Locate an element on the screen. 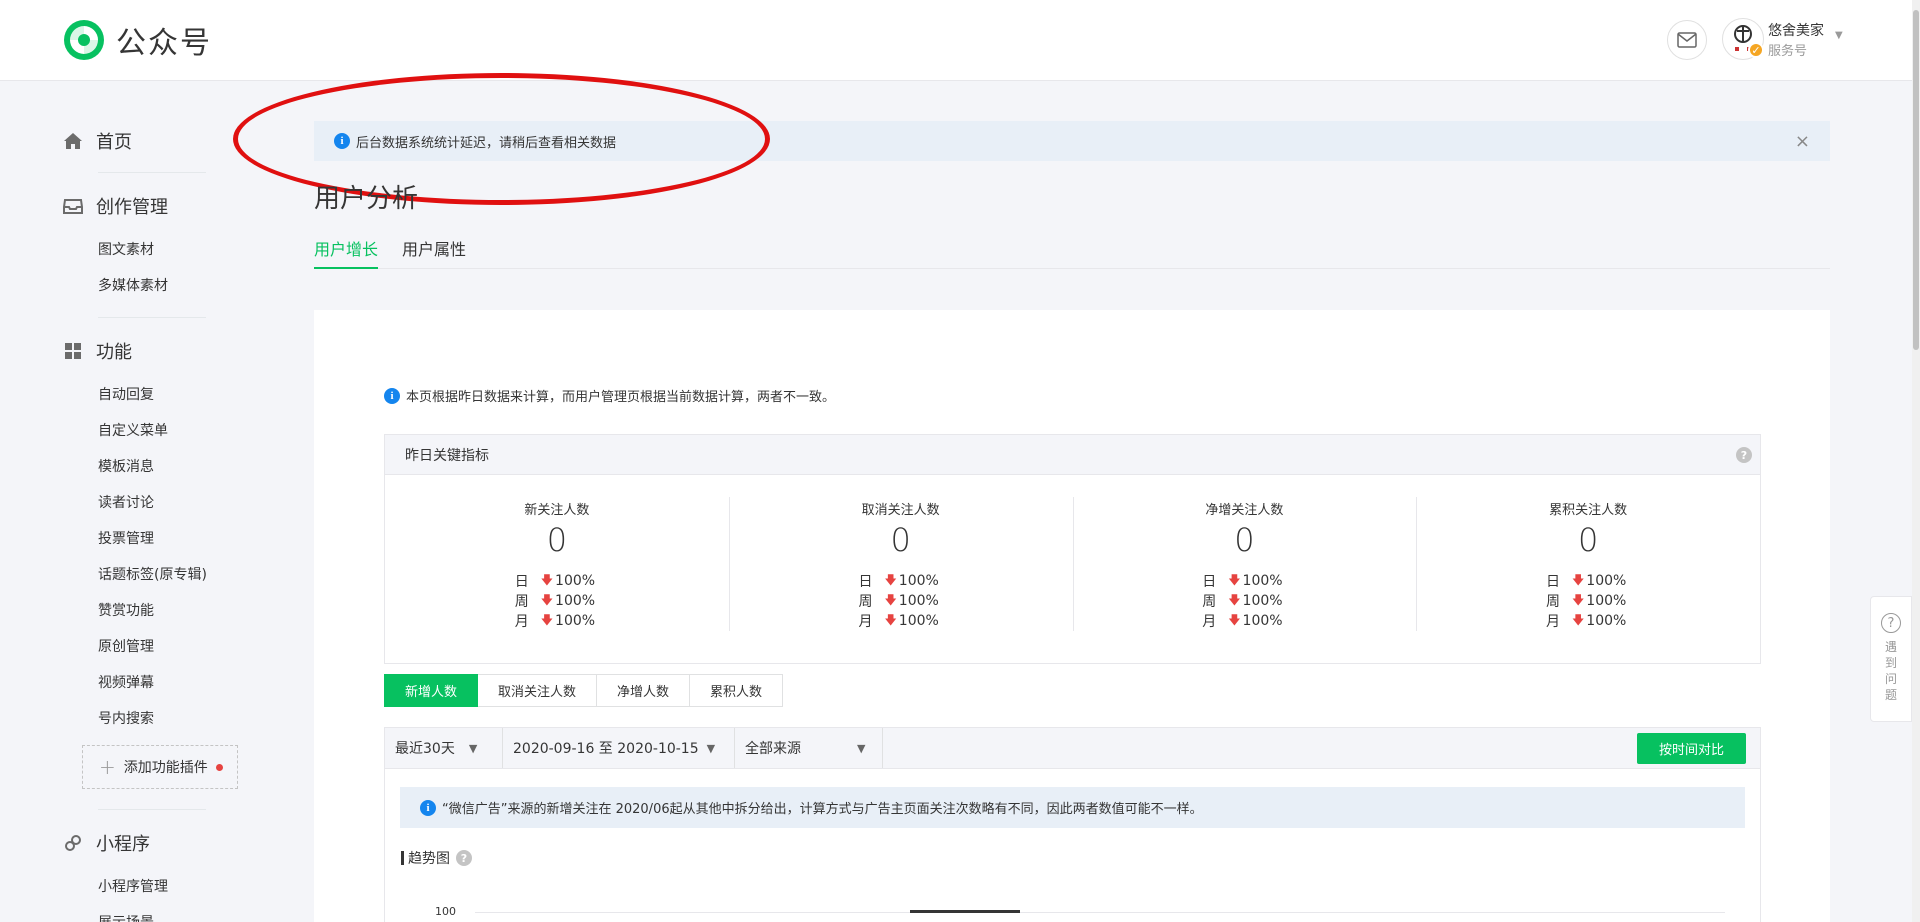 This screenshot has height=922, width=1920. segment-unfollow: 取消关注人数 is located at coordinates (538, 690).